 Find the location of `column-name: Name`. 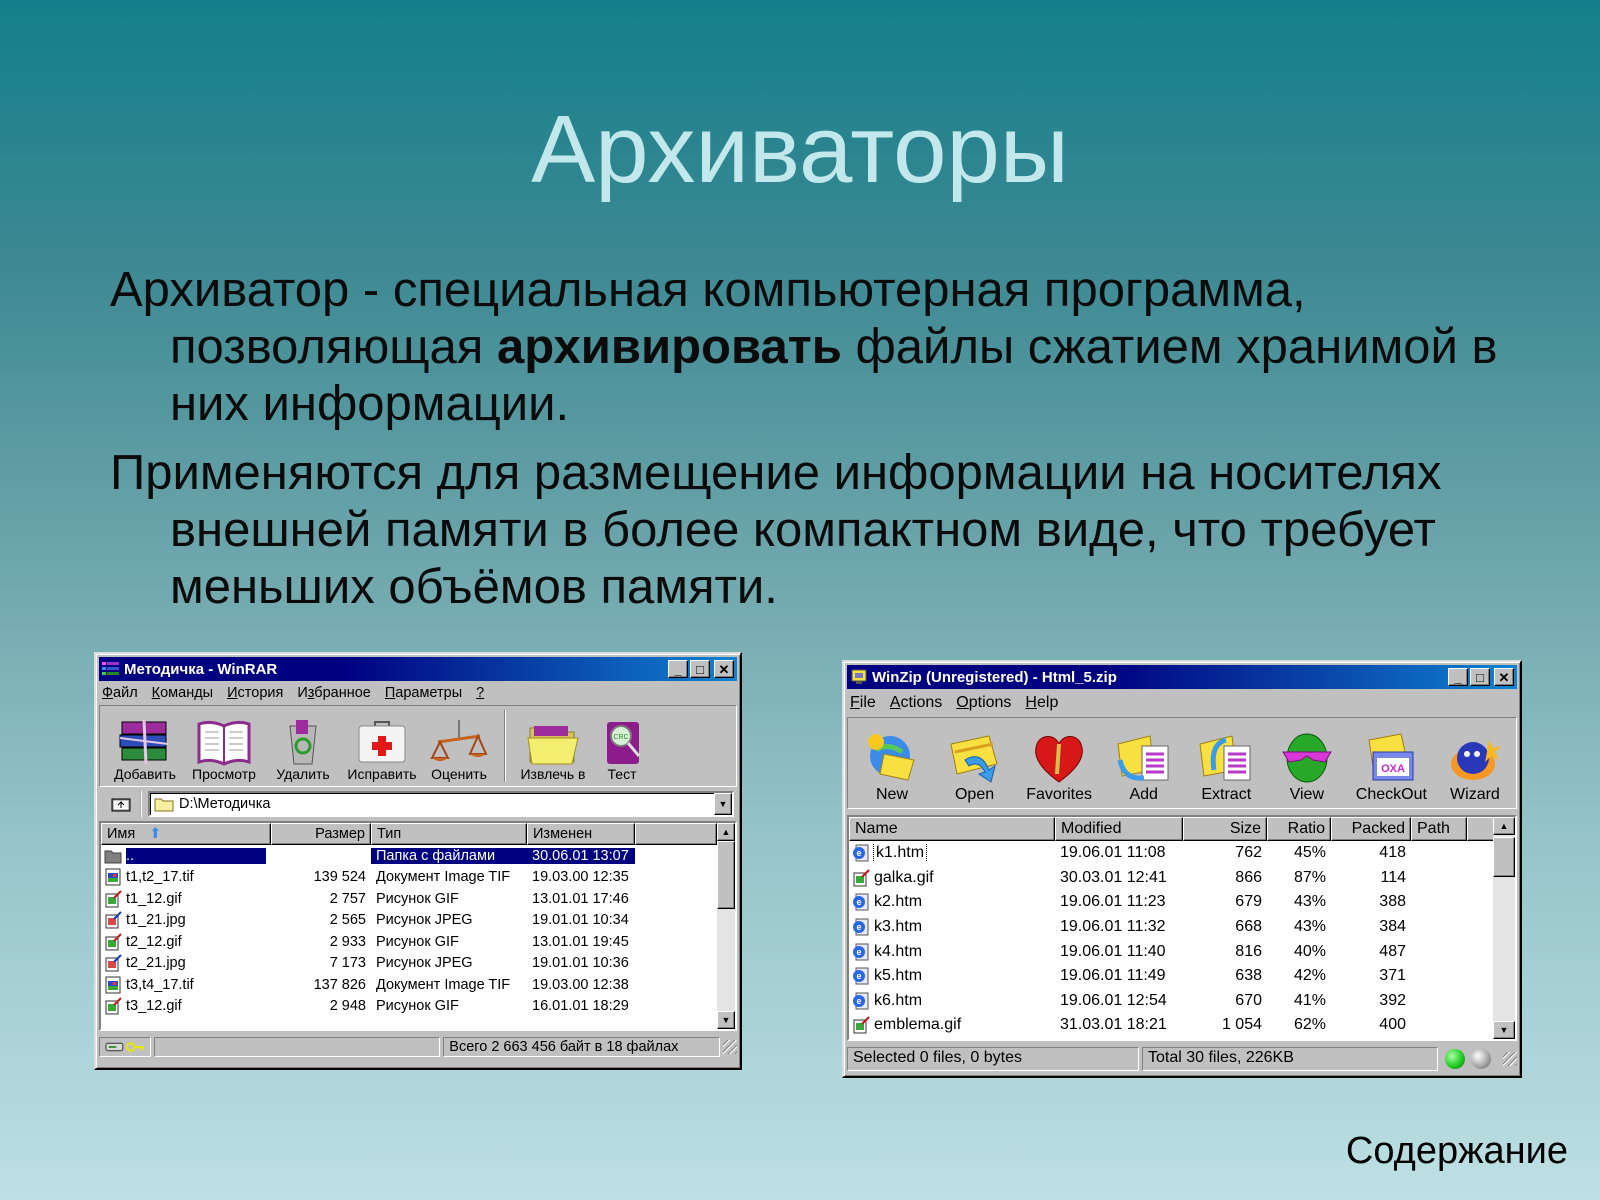

column-name: Name is located at coordinates (952, 829).